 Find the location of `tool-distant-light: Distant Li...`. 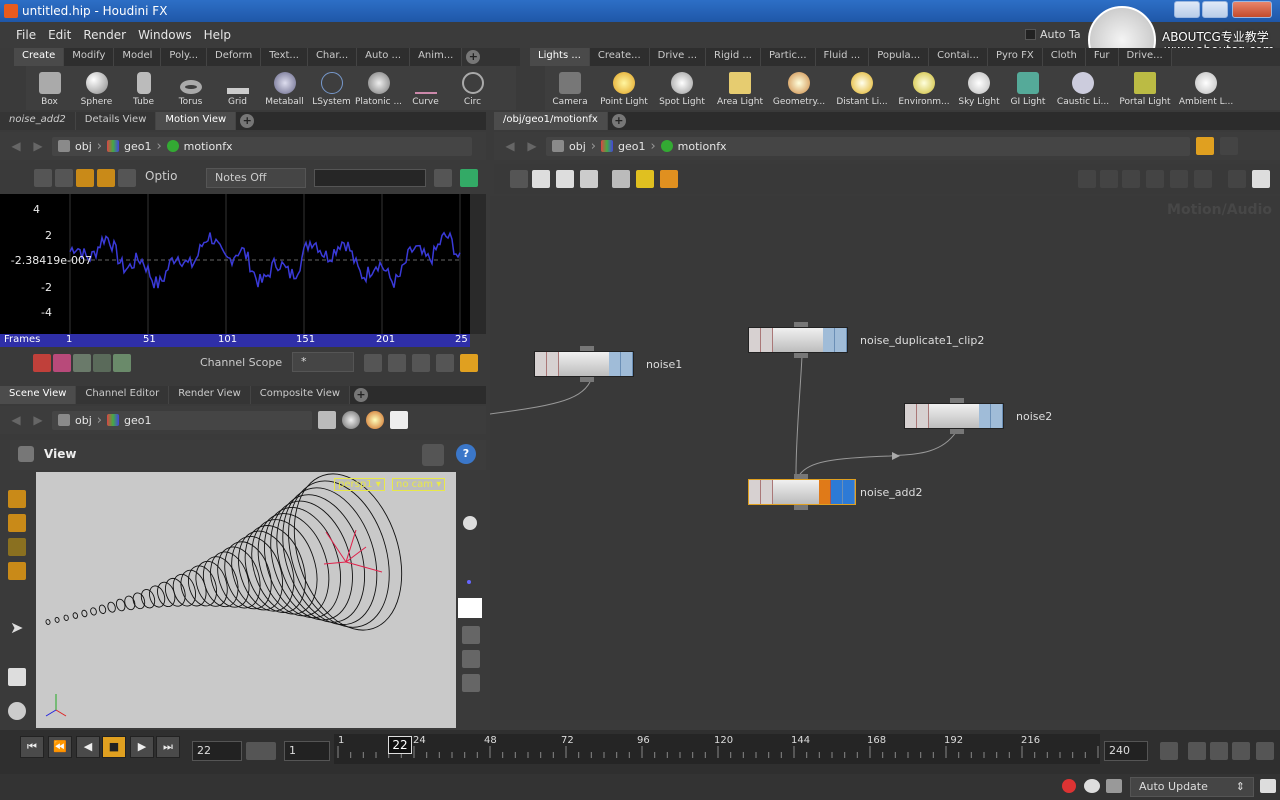

tool-distant-light: Distant Li... is located at coordinates (862, 88).